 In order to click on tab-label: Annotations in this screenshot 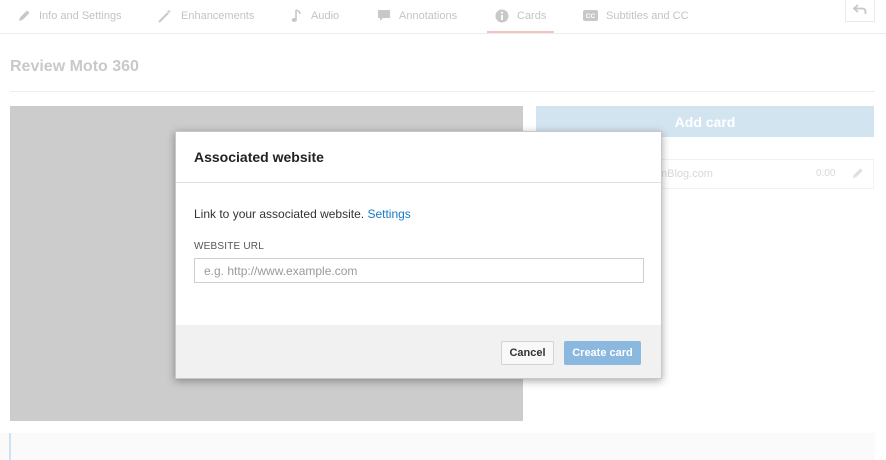, I will do `click(428, 15)`.